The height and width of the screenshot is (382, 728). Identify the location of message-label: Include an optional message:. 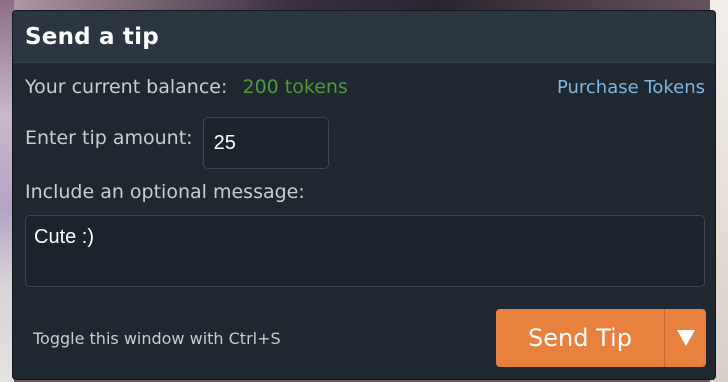
(165, 192).